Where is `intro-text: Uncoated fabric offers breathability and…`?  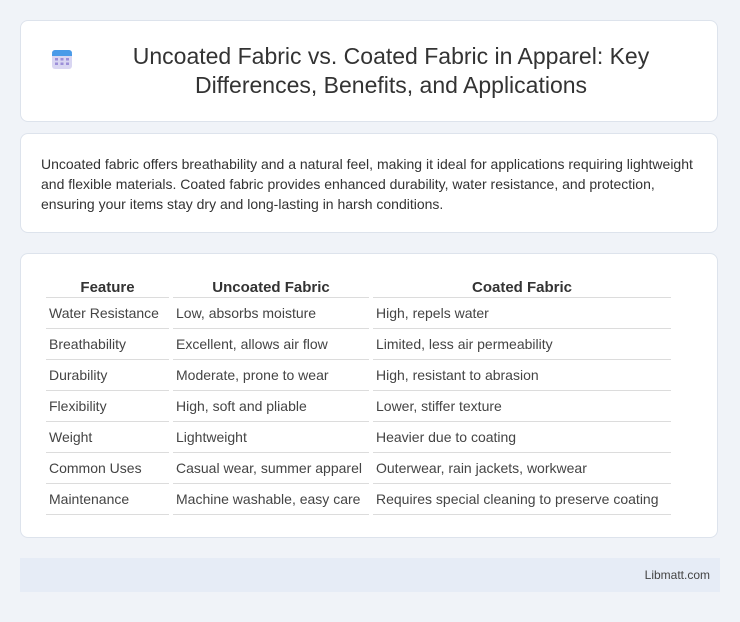 intro-text: Uncoated fabric offers breathability and… is located at coordinates (367, 184).